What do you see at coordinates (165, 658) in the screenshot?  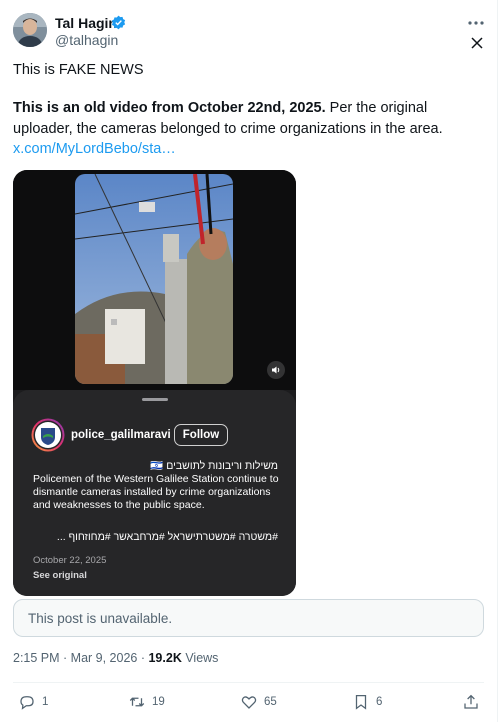 I see `views-count: 19.2K` at bounding box center [165, 658].